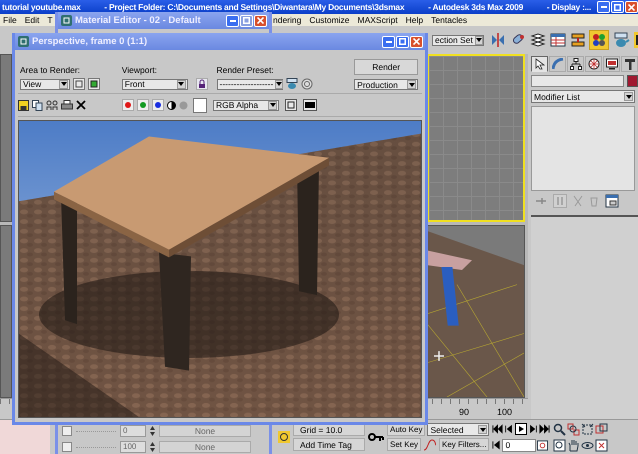 The height and width of the screenshot is (454, 638). Describe the element at coordinates (67, 105) in the screenshot. I see `print-icon` at that location.